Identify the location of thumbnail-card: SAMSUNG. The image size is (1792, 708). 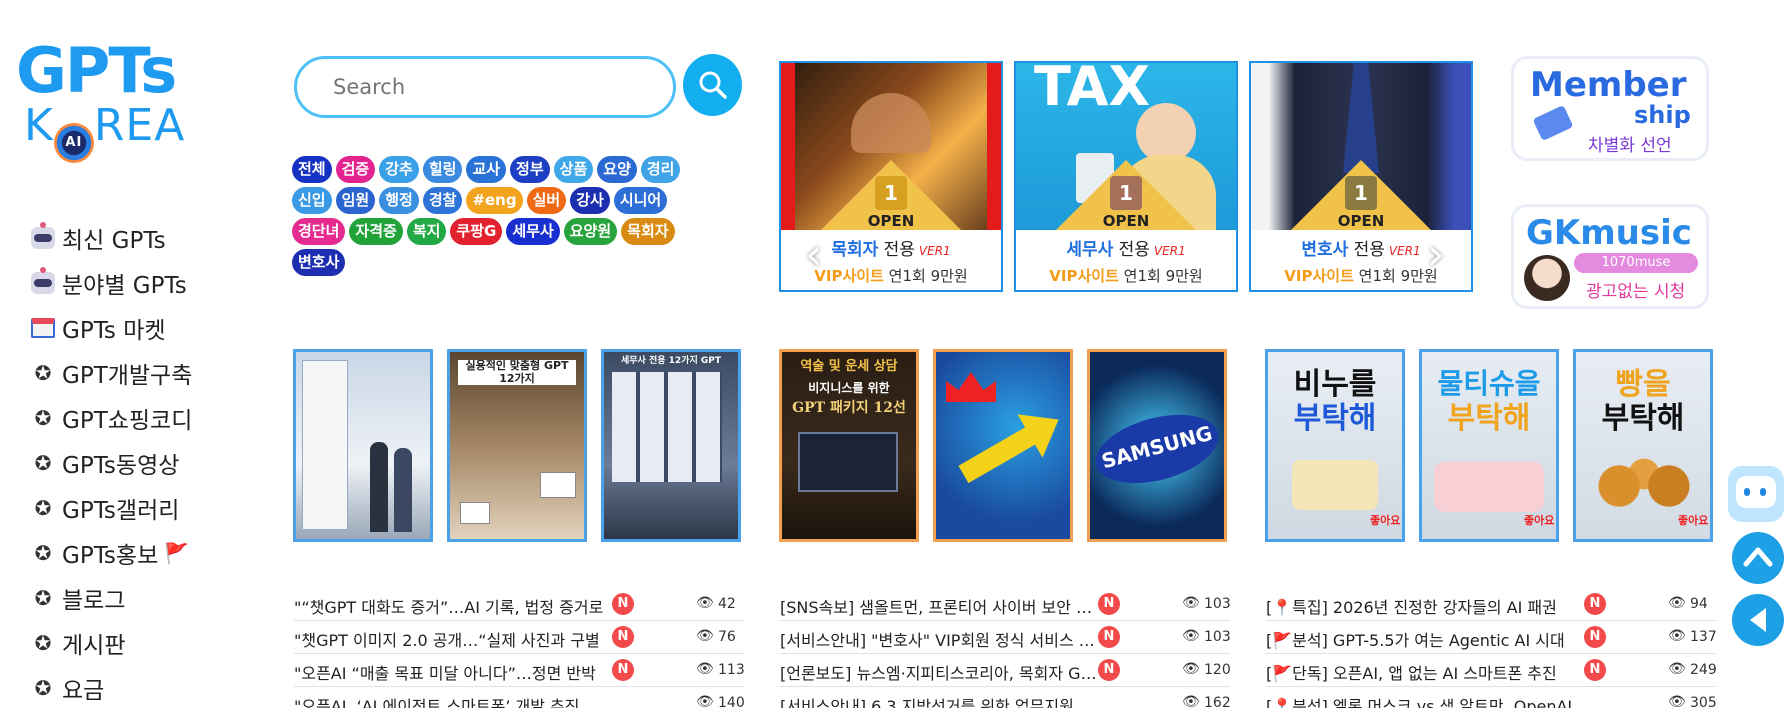
(1157, 445).